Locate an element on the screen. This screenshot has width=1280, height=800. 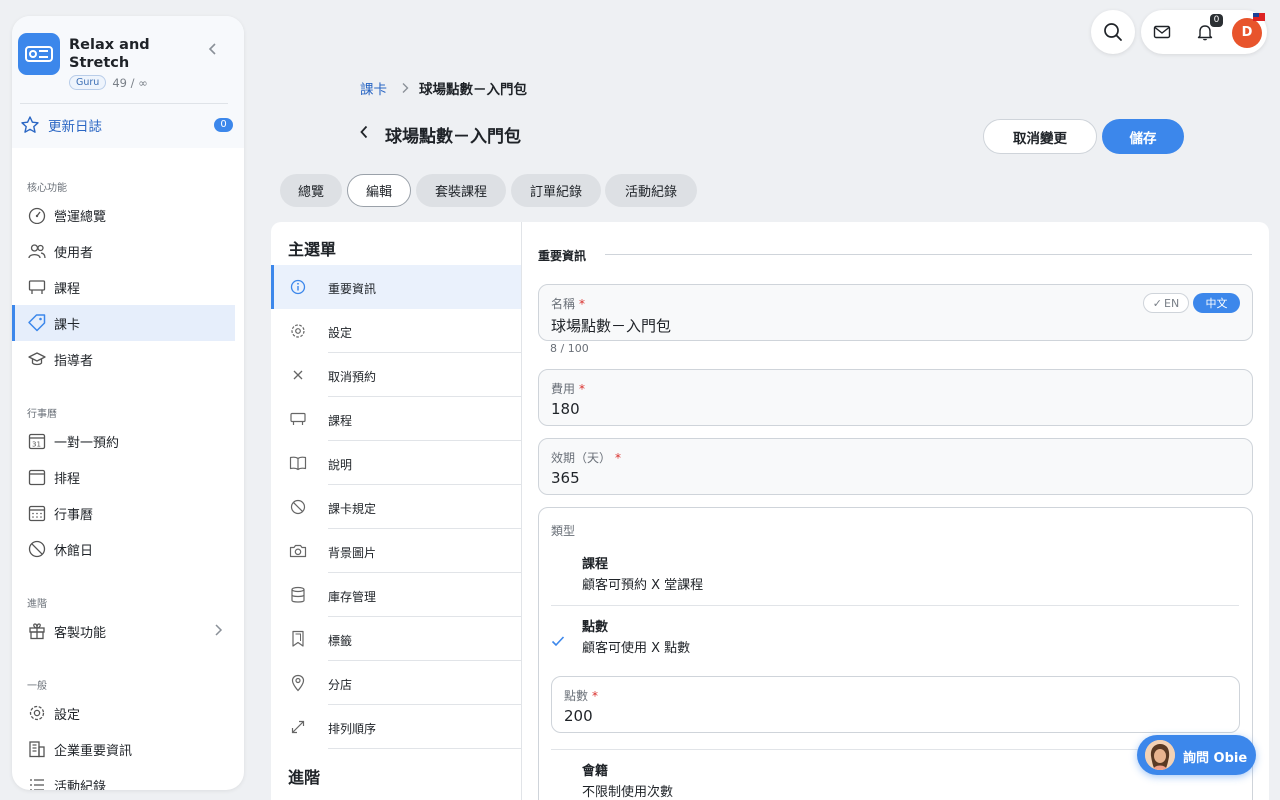
character-count: 8 / 100 is located at coordinates (569, 348).